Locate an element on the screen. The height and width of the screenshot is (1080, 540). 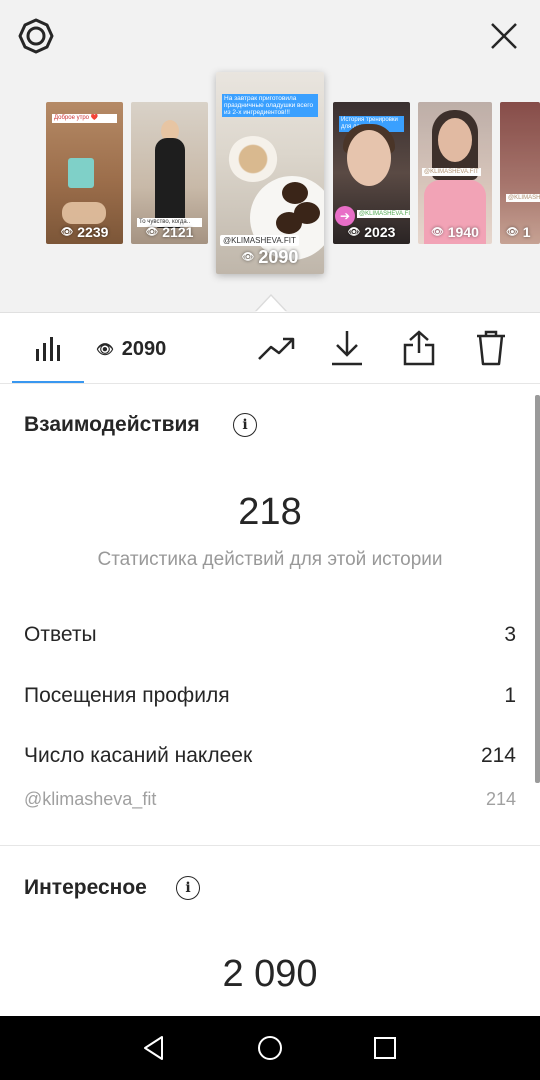
story-view-count: 👁 2090 is located at coordinates (270, 257).